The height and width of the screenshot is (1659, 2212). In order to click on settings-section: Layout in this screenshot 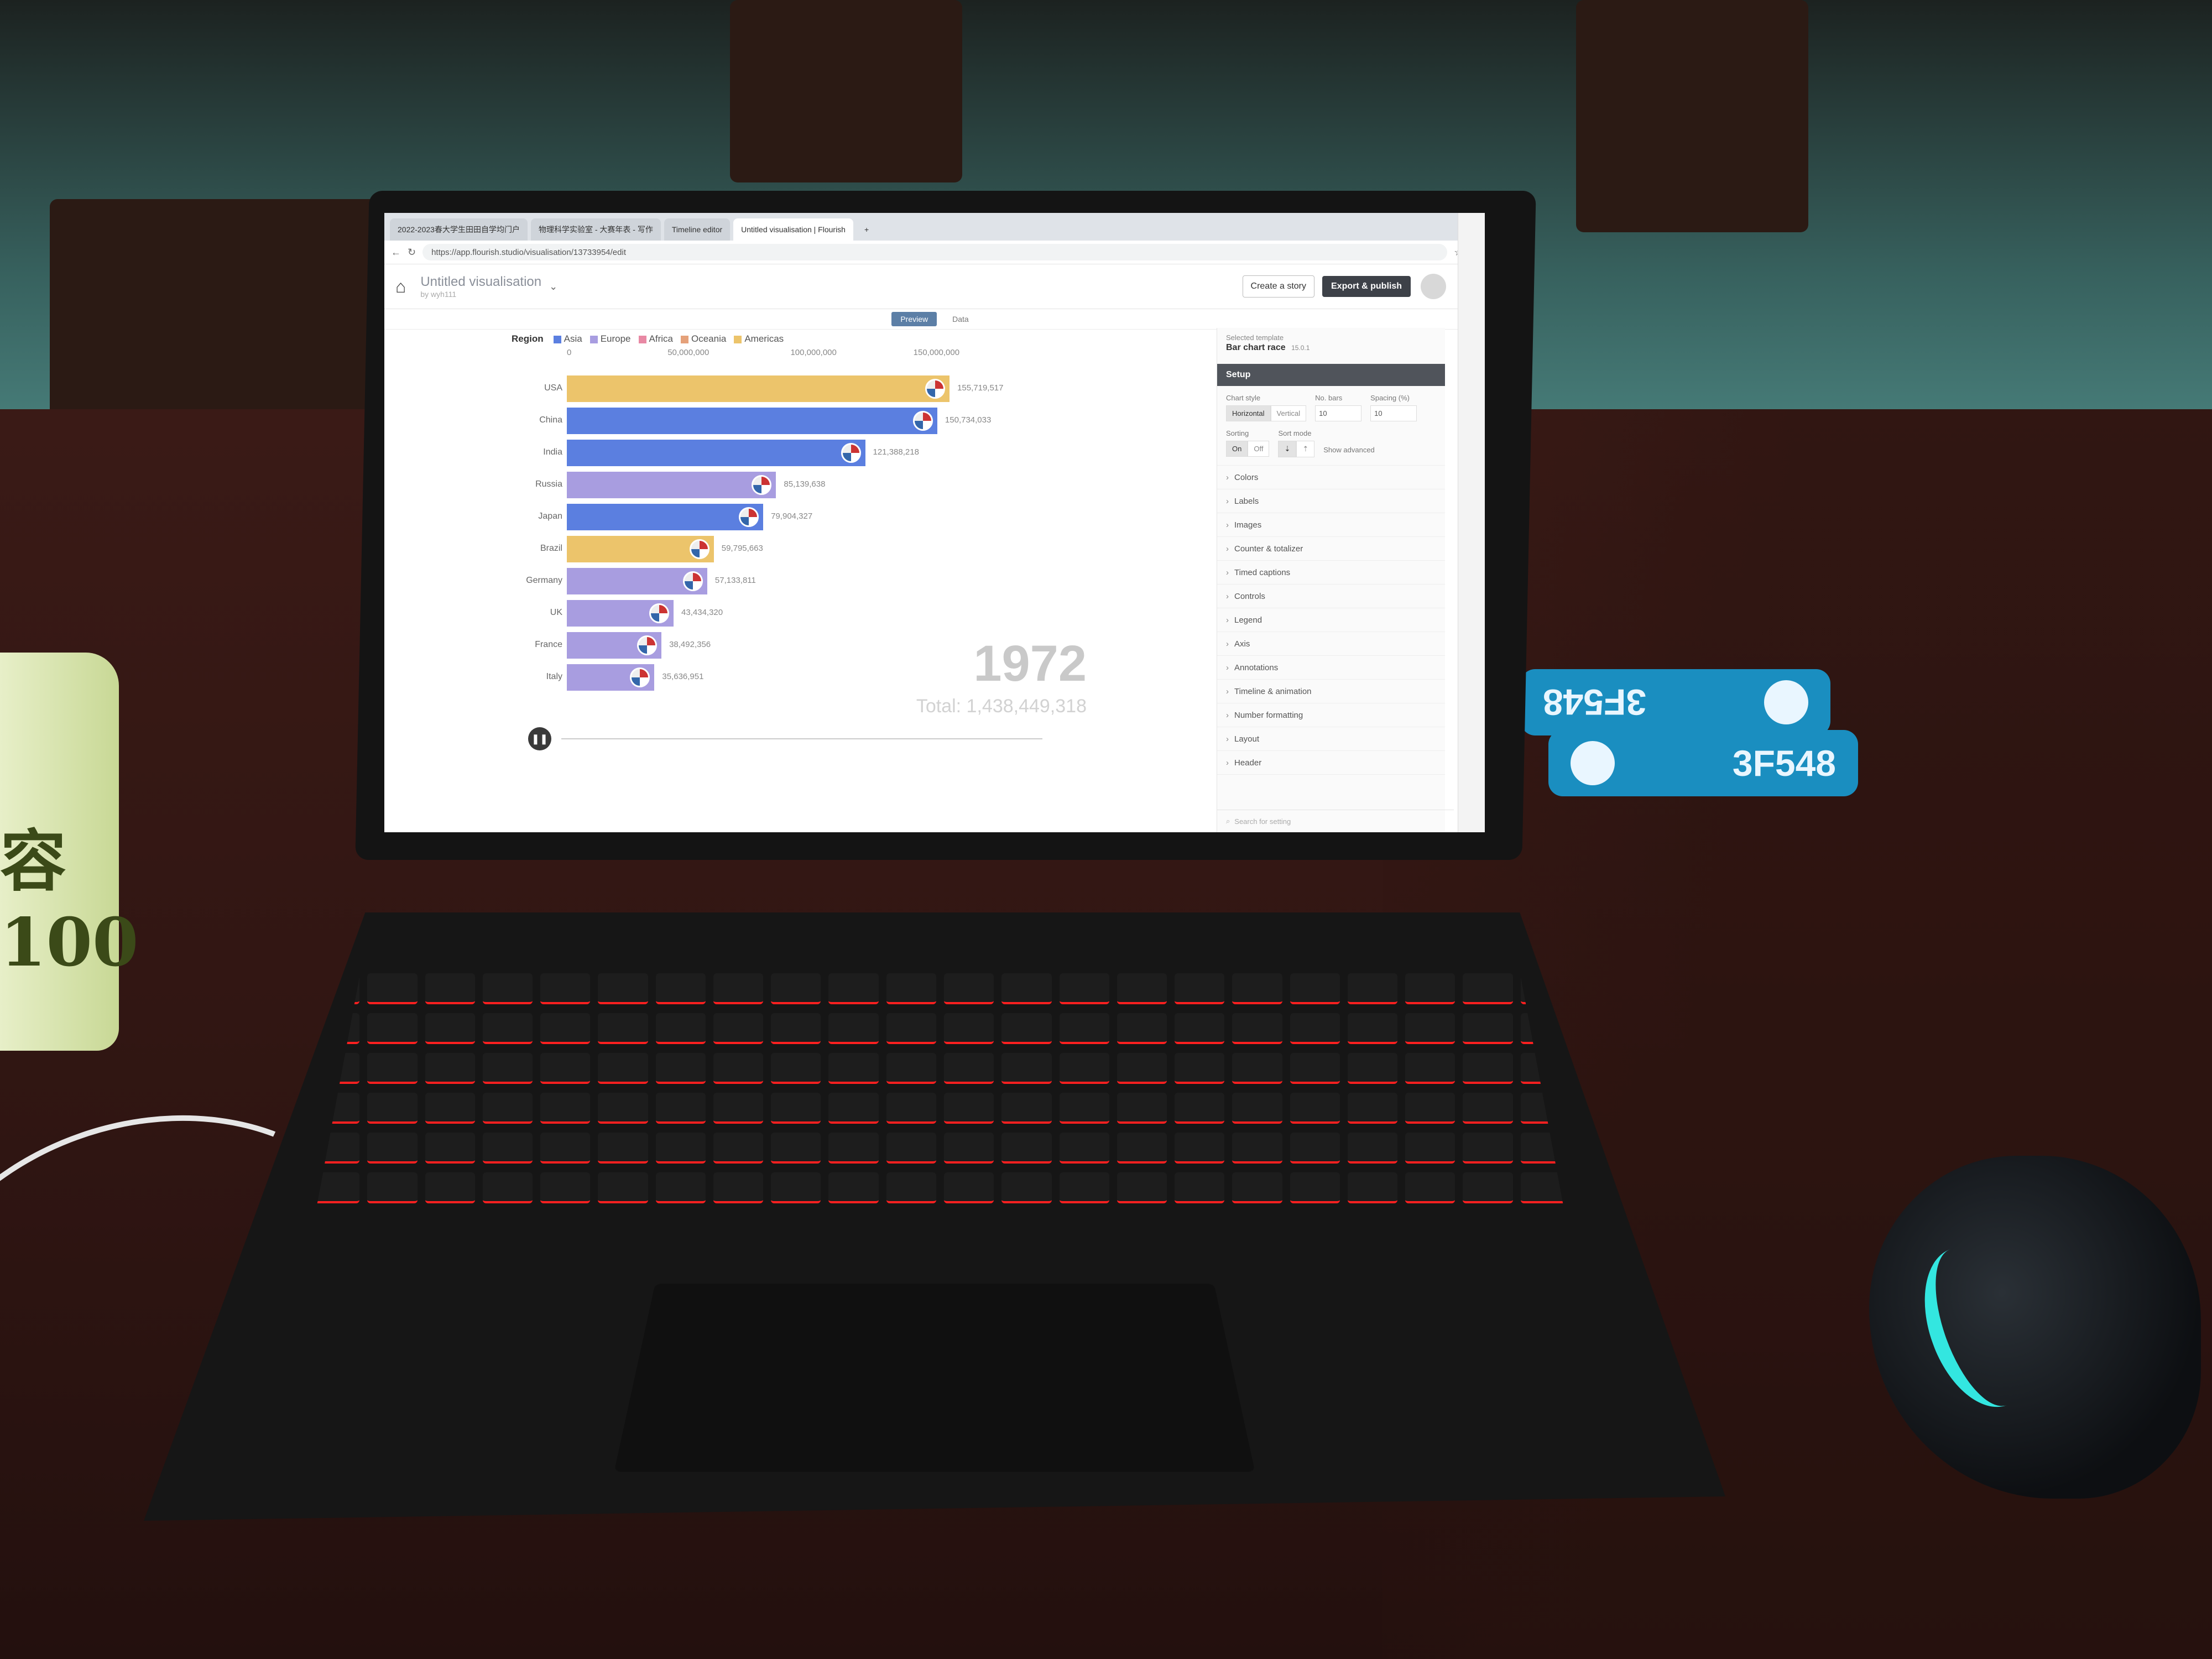, I will do `click(1331, 739)`.